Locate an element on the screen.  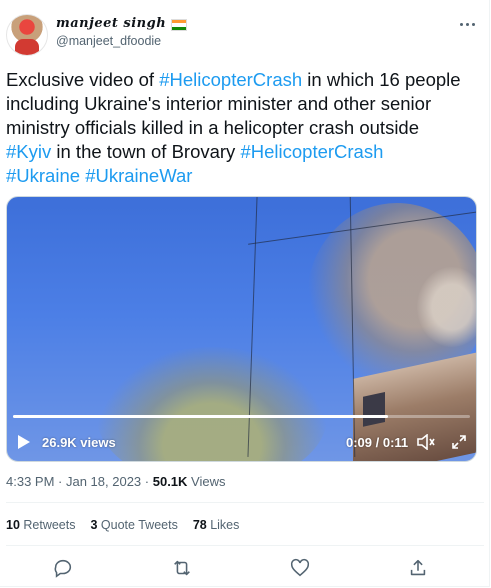
retweets-label: Retweets is located at coordinates (47, 525).